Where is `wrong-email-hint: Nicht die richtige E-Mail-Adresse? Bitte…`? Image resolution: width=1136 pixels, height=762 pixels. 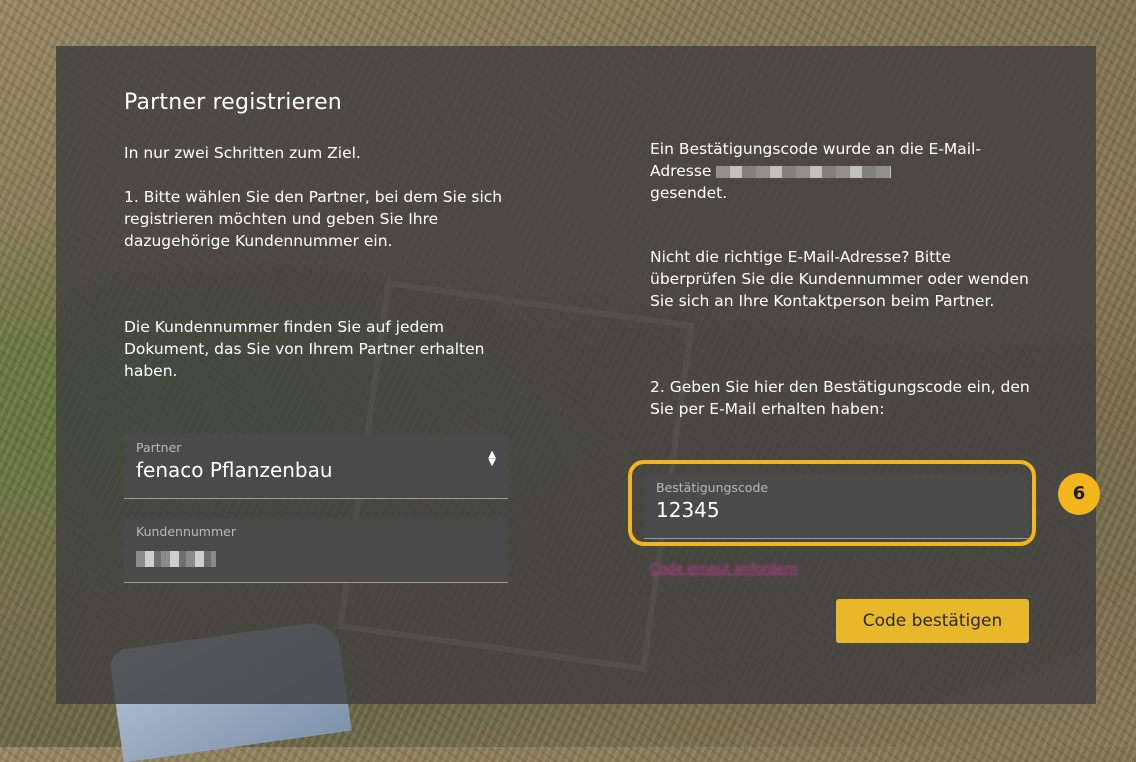 wrong-email-hint: Nicht die richtige E-Mail-Adresse? Bitte… is located at coordinates (839, 279).